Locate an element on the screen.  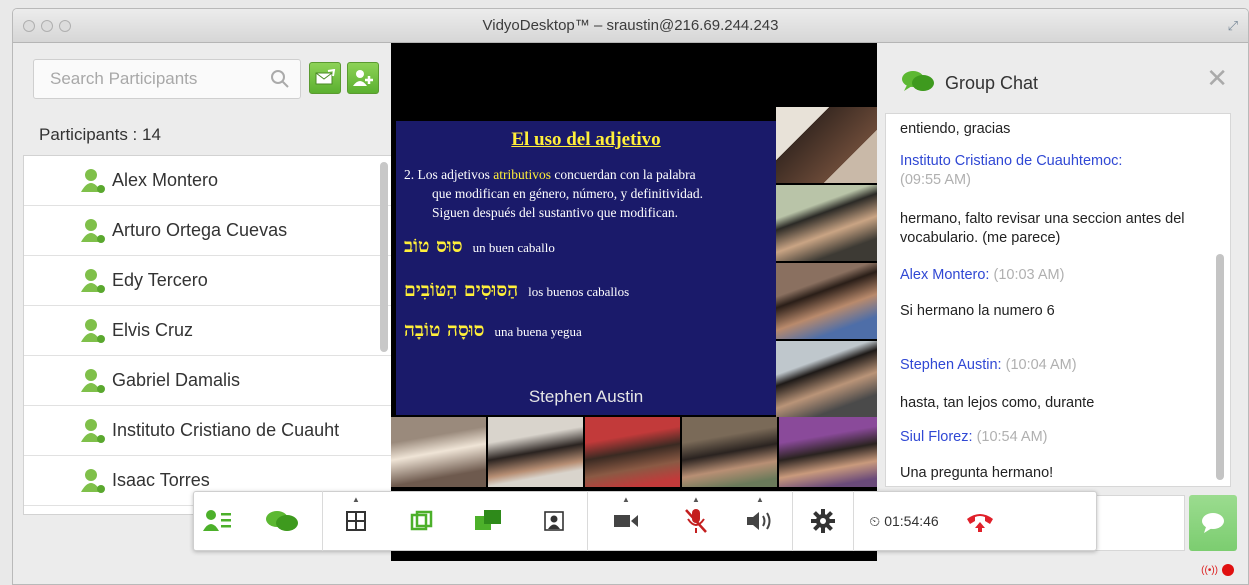
chat-toggle-button is located at coordinates (282, 521).